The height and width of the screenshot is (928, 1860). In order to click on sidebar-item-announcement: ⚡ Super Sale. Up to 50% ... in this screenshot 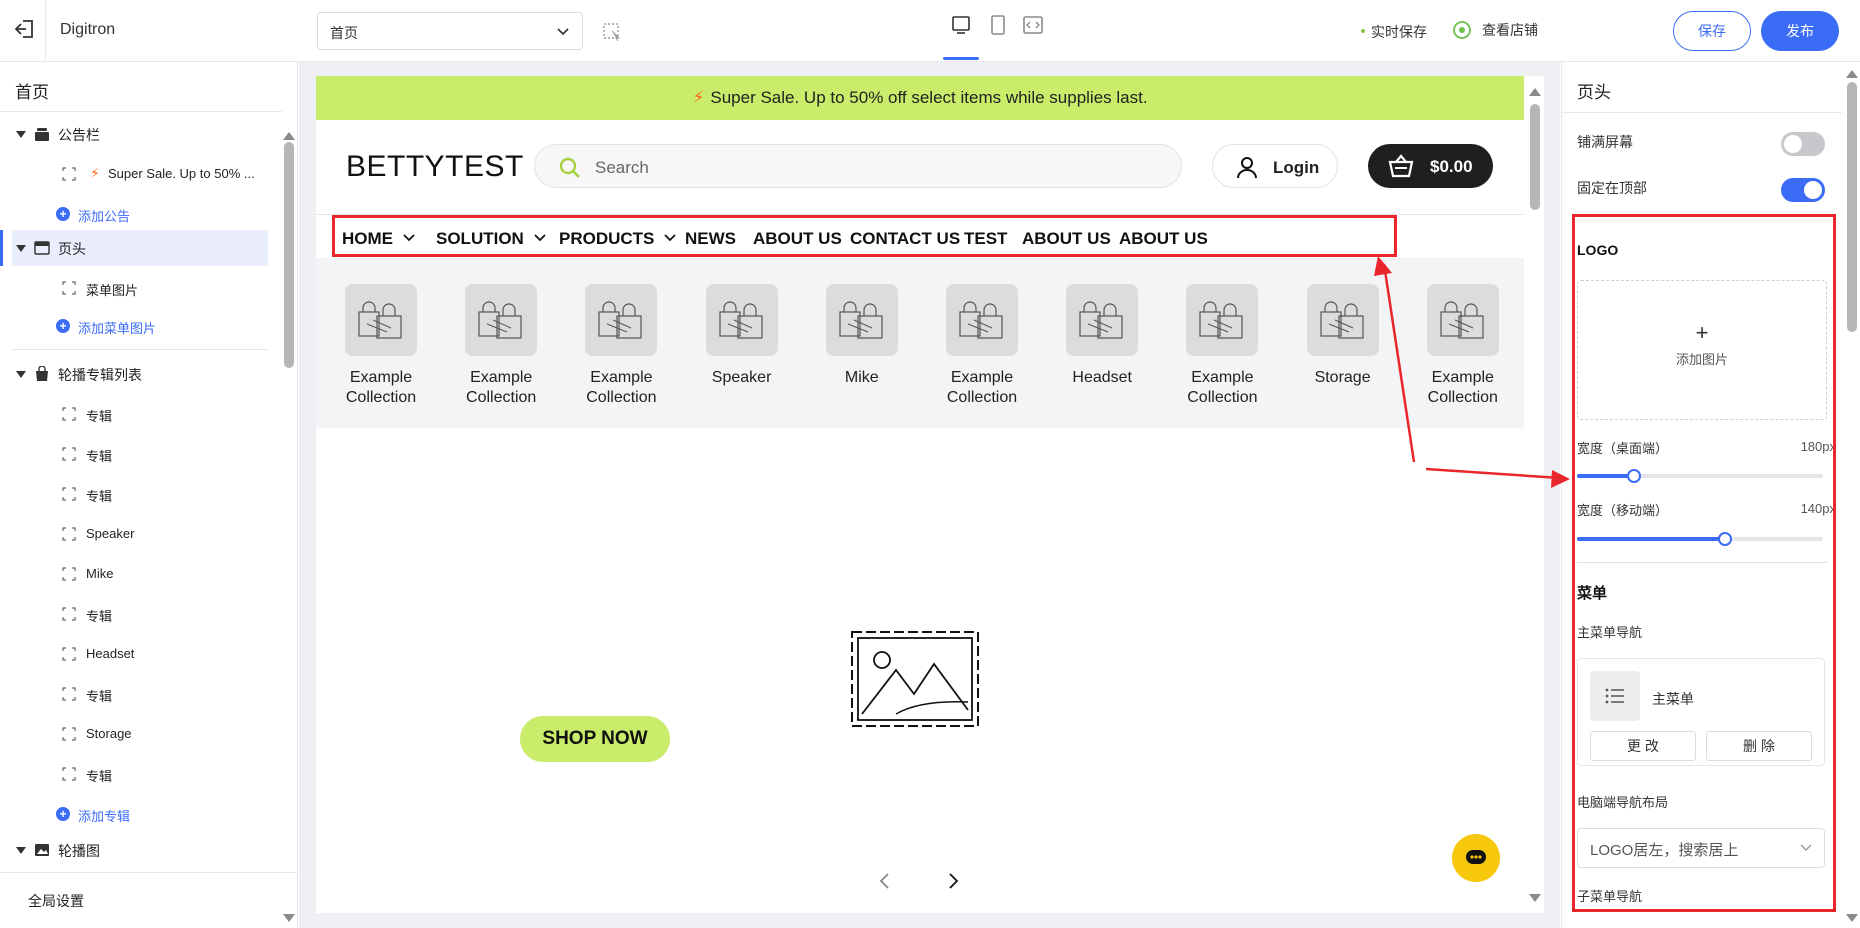, I will do `click(134, 174)`.